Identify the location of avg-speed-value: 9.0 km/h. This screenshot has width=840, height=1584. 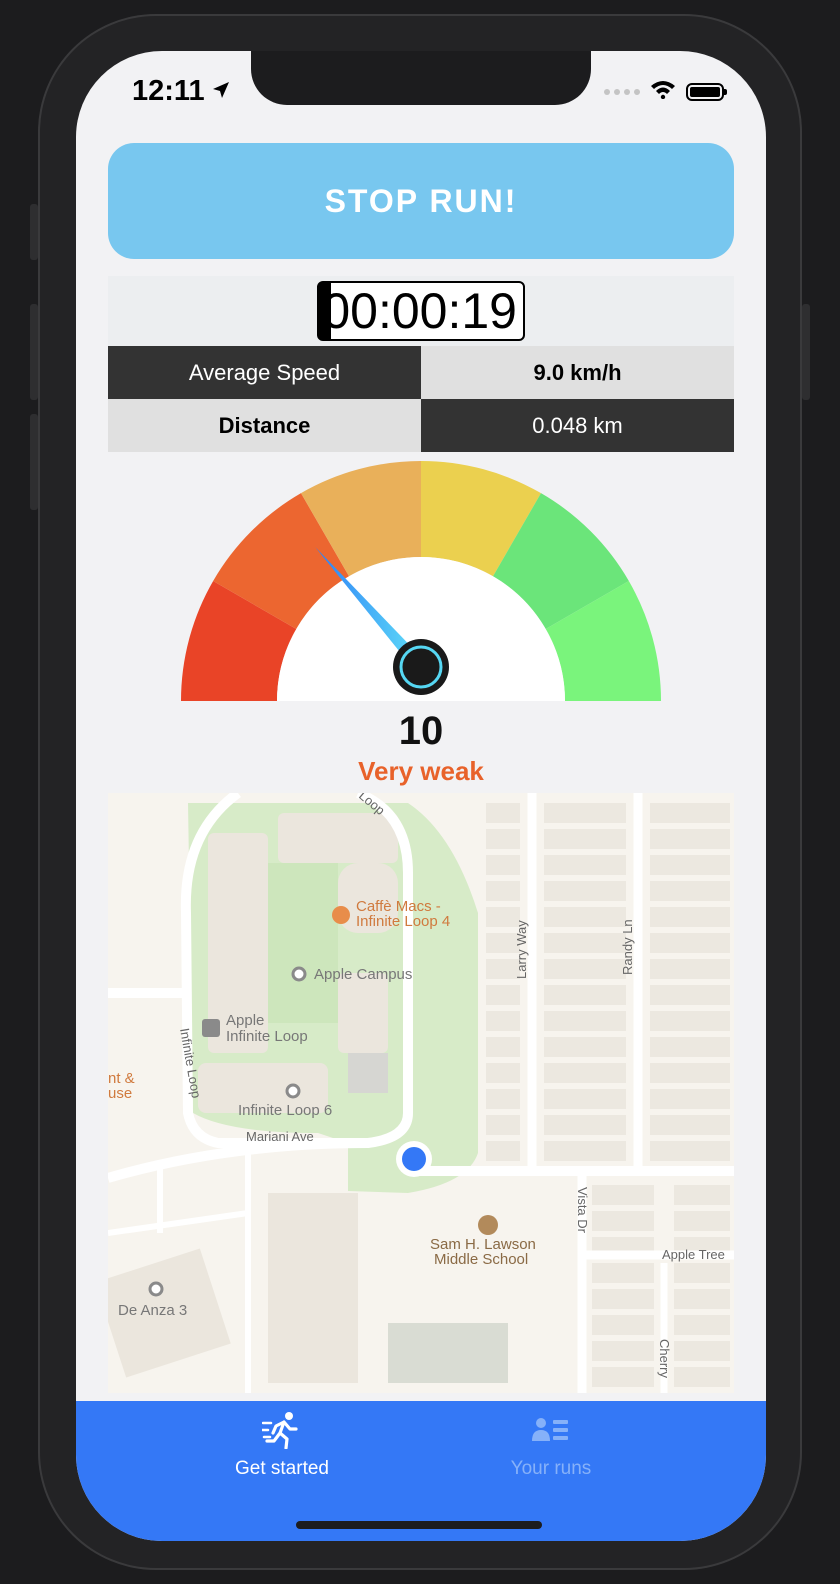
(577, 372).